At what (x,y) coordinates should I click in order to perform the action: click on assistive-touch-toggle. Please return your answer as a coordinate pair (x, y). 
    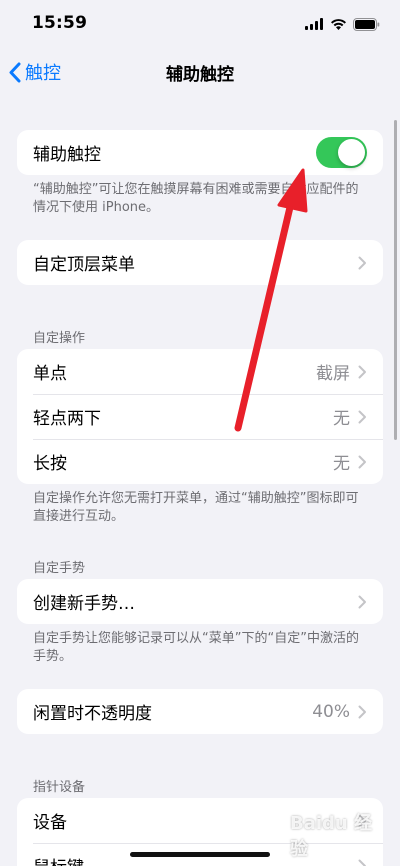
    Looking at the image, I should click on (341, 152).